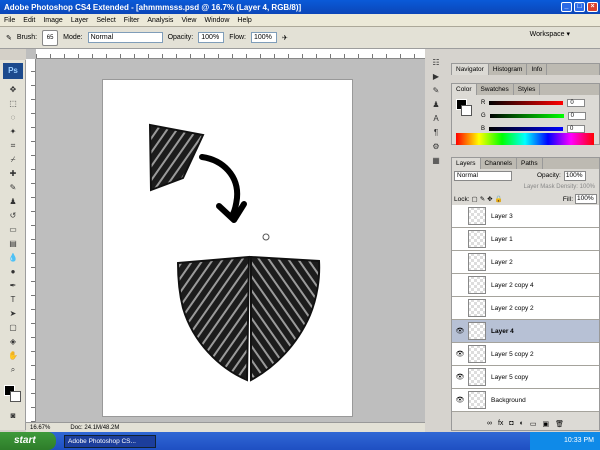 Image resolution: width=600 pixels, height=450 pixels. Describe the element at coordinates (436, 105) in the screenshot. I see `clone-source-icon: ♟` at that location.